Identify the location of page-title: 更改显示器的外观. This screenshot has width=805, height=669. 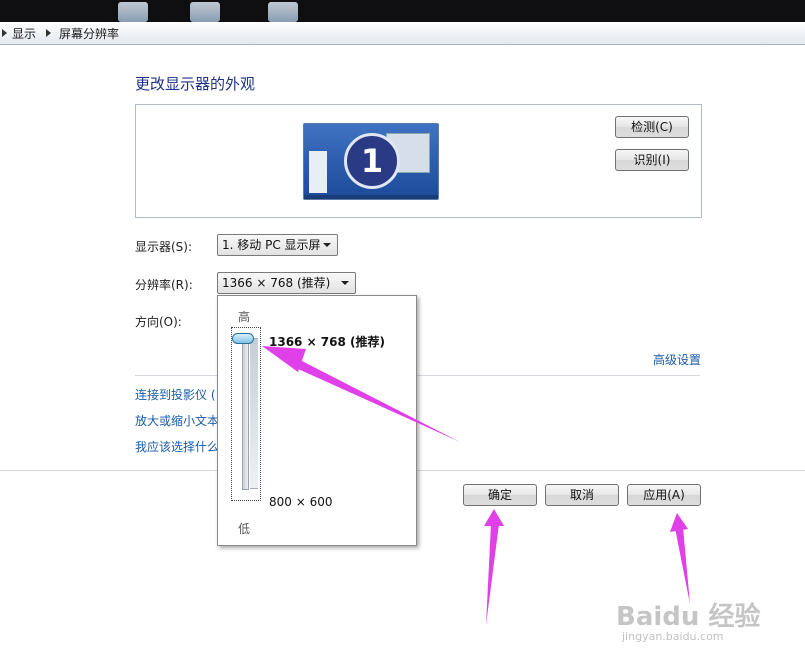
(195, 84).